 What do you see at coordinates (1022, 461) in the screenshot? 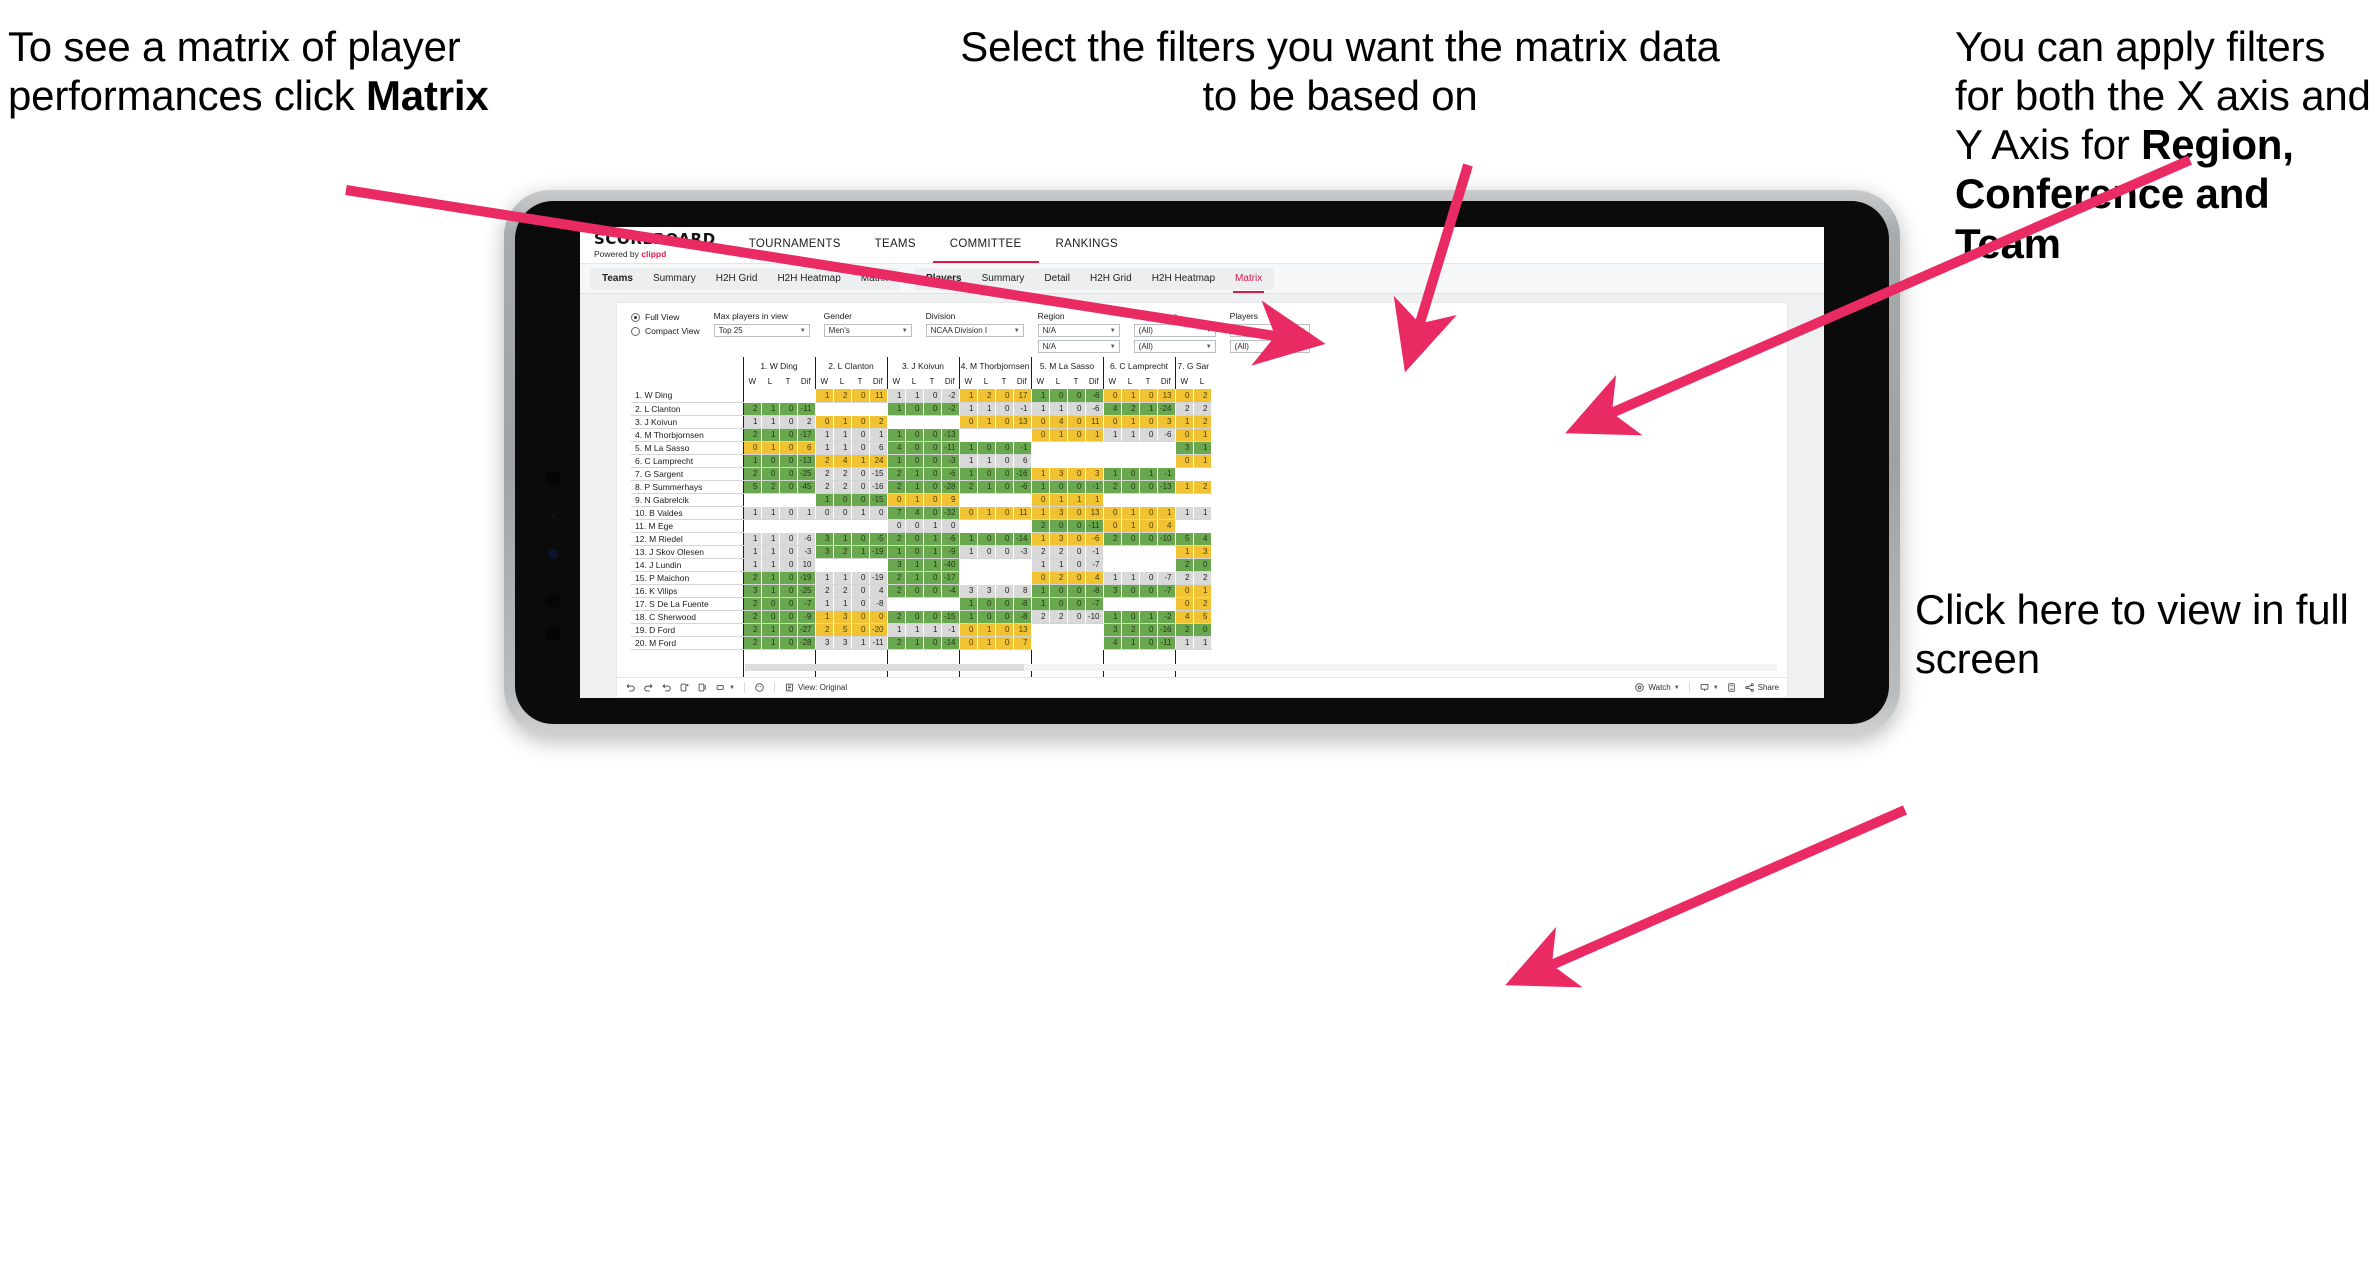
I see `matrix-cell: 6` at bounding box center [1022, 461].